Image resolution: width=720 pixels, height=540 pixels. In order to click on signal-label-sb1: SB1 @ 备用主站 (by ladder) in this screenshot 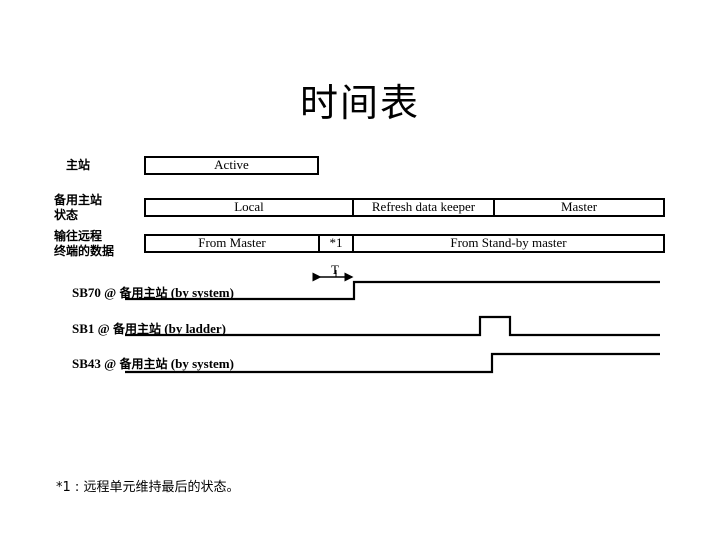, I will do `click(149, 328)`.